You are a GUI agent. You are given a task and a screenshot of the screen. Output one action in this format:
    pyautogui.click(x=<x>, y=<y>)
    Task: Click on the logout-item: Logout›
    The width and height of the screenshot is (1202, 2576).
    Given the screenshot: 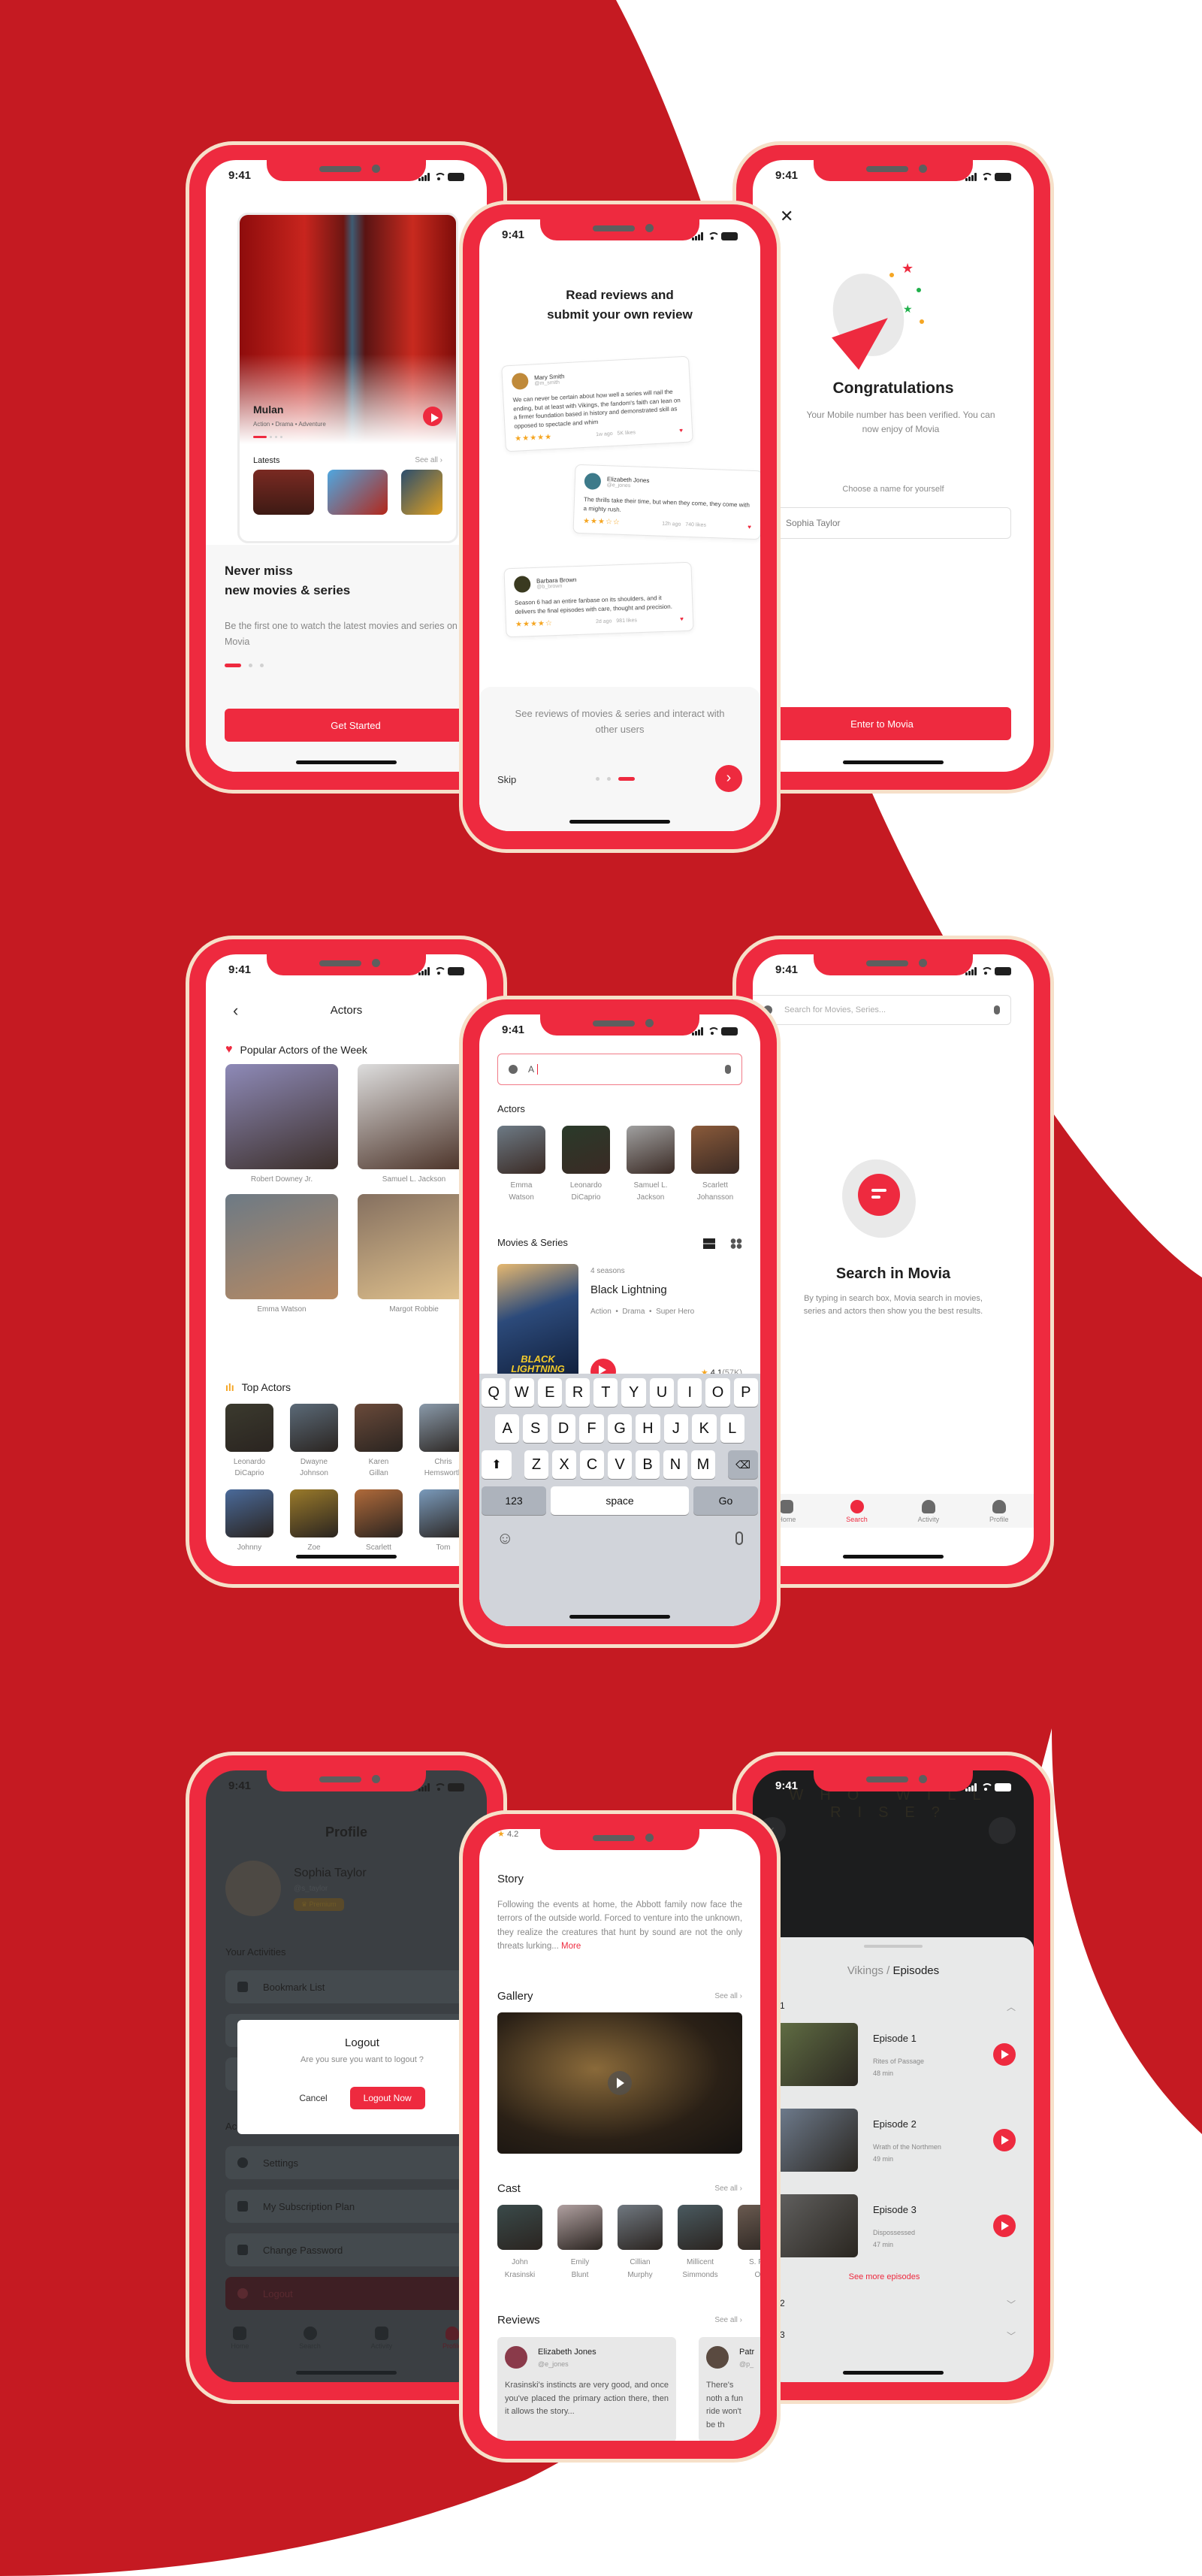 What is the action you would take?
    pyautogui.click(x=356, y=2294)
    